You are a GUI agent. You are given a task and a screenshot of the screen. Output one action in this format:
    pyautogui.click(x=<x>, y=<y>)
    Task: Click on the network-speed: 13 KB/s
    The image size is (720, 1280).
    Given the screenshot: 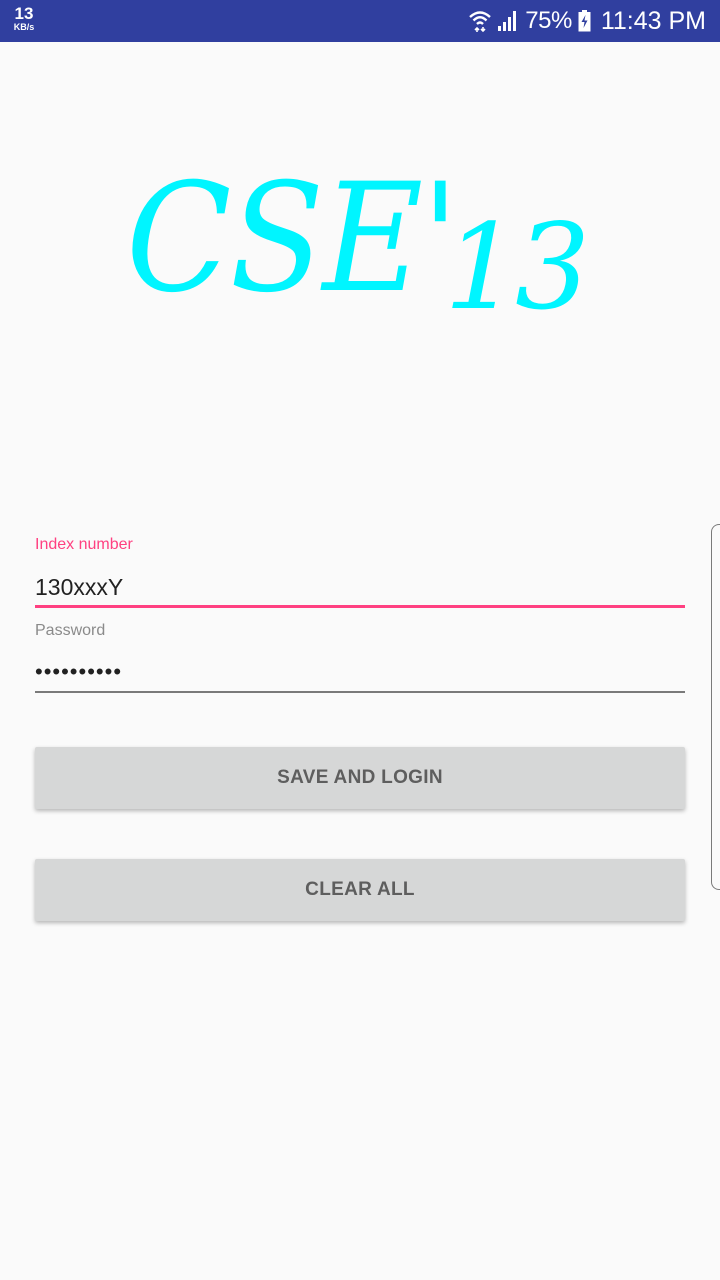 What is the action you would take?
    pyautogui.click(x=24, y=18)
    